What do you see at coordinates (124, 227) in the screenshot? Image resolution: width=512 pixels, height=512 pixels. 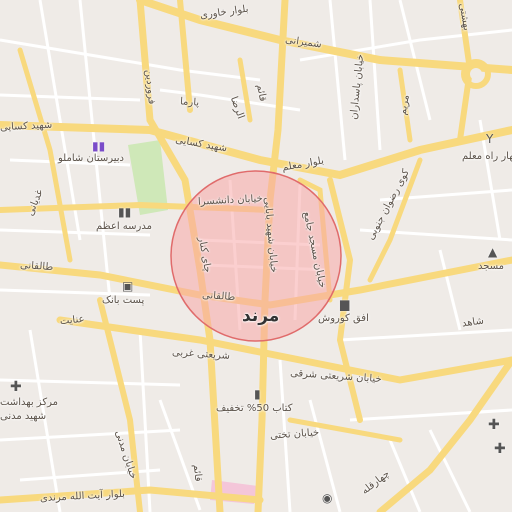 I see `poi-school-azam: مدرسه اعظم` at bounding box center [124, 227].